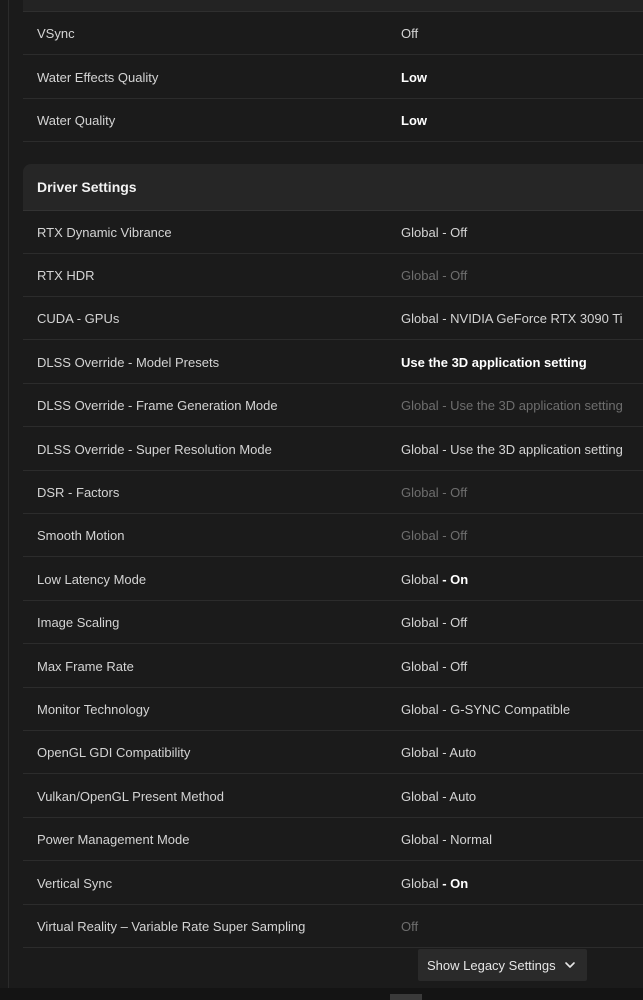 This screenshot has width=643, height=1000. I want to click on driver-settings-header: Driver Settings, so click(333, 187).